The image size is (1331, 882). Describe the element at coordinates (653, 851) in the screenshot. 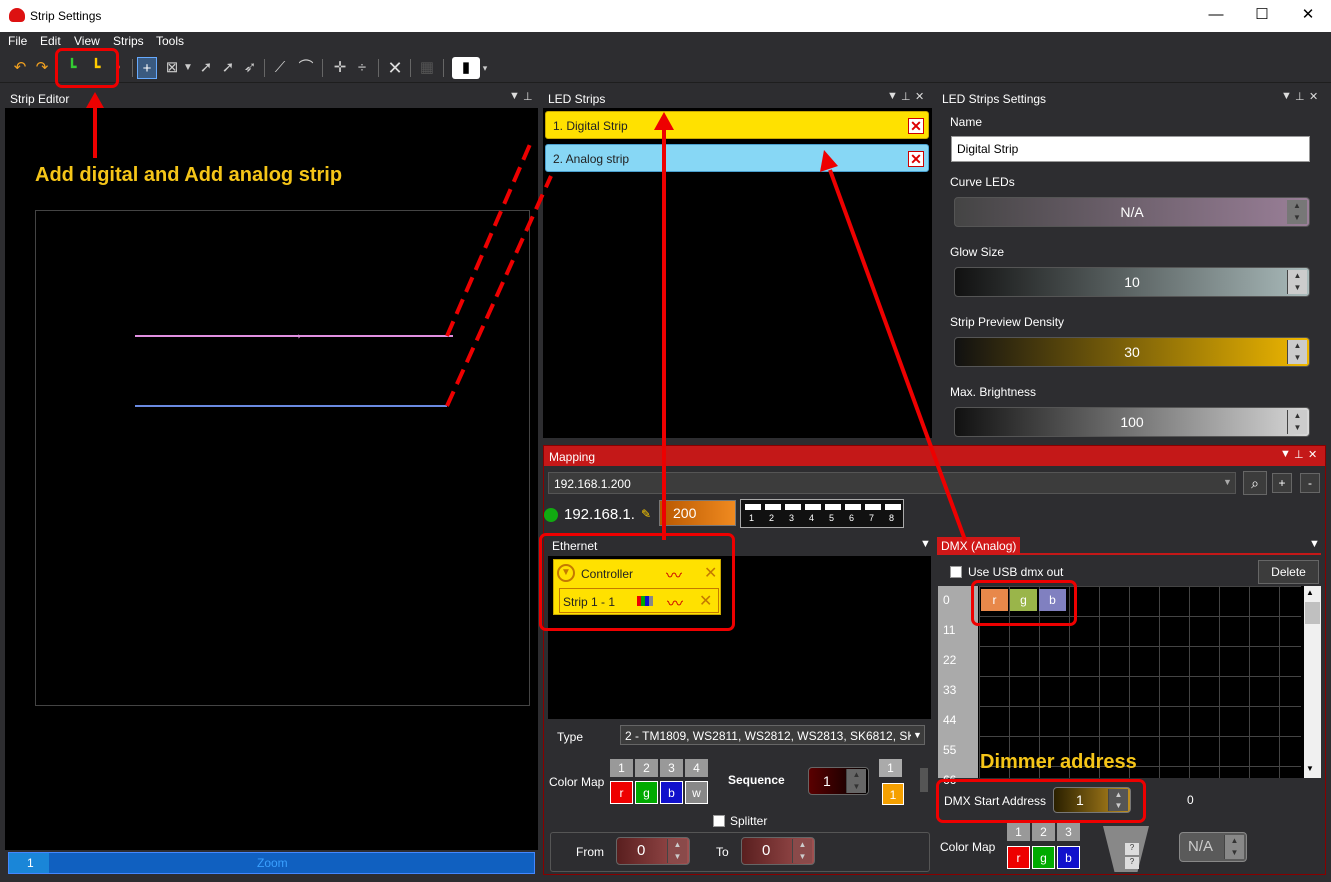

I see `from-spinner: 0 ▲ ▼` at that location.